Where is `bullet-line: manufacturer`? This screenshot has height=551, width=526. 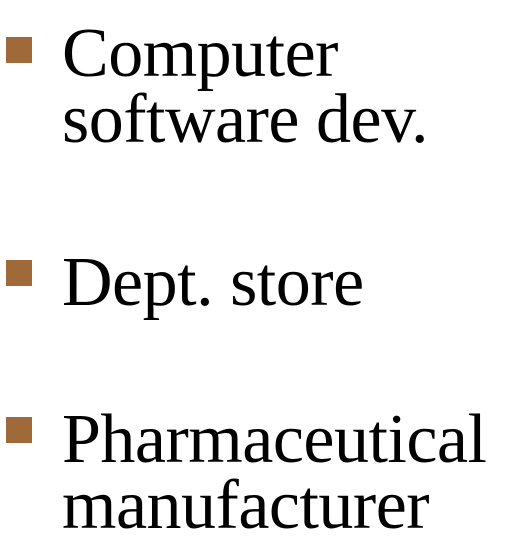 bullet-line: manufacturer is located at coordinates (246, 505).